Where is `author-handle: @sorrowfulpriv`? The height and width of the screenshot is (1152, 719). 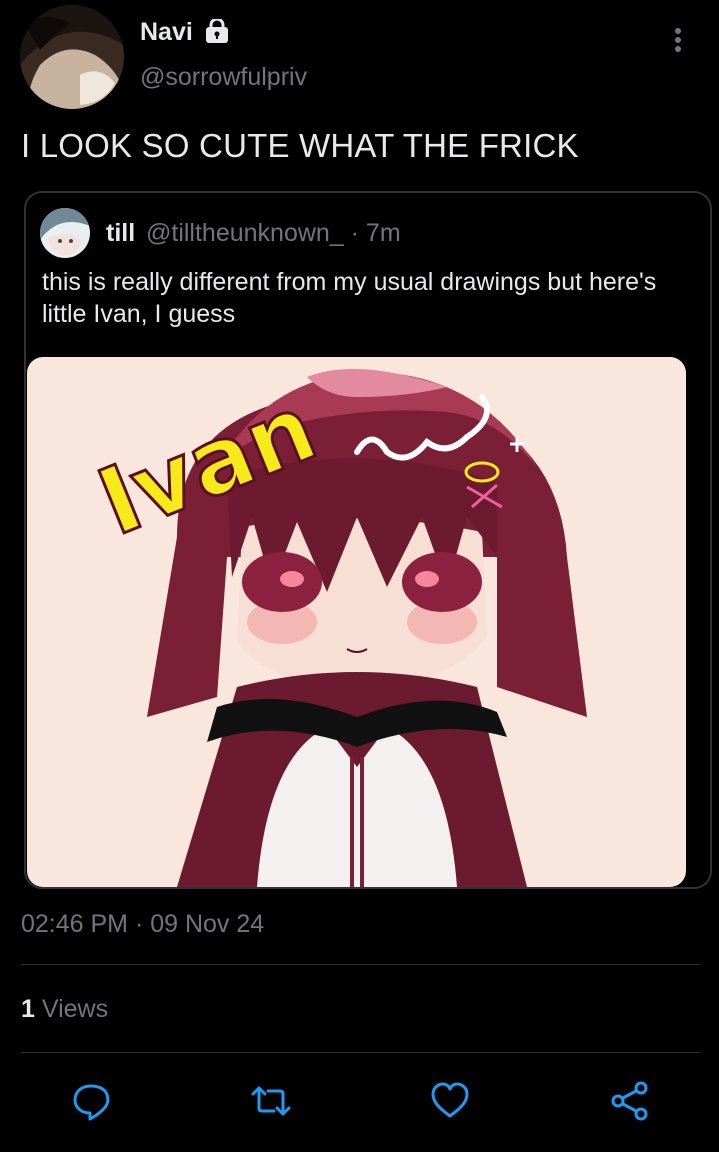 author-handle: @sorrowfulpriv is located at coordinates (223, 77).